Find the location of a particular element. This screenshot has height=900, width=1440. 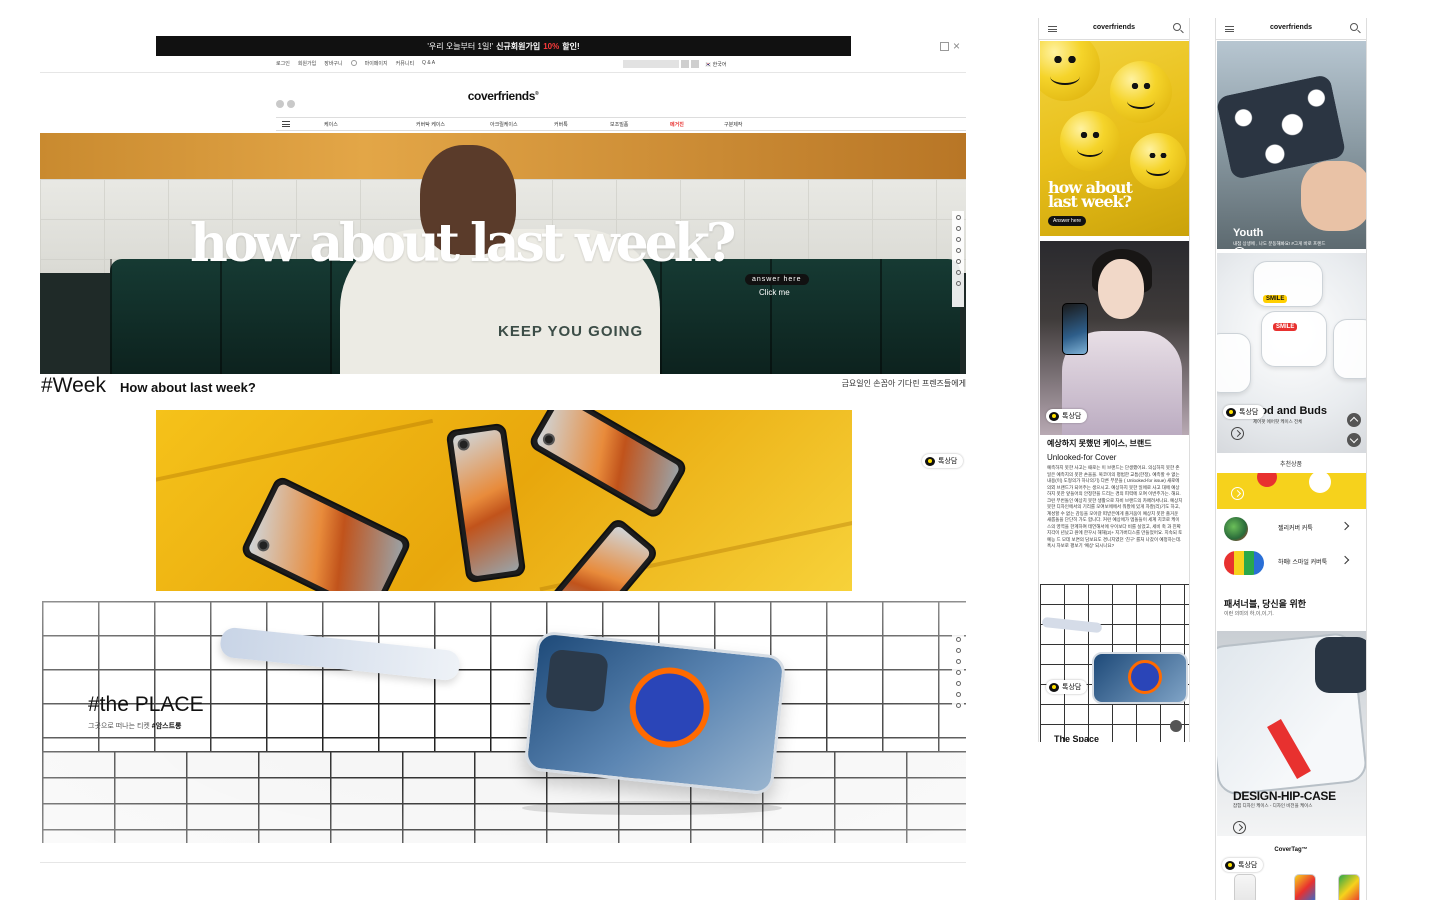

youth-banner: Youth 내점 상생에 , 나도 분동해봐요! #그게 바로 프렌드 is located at coordinates (1291, 145).